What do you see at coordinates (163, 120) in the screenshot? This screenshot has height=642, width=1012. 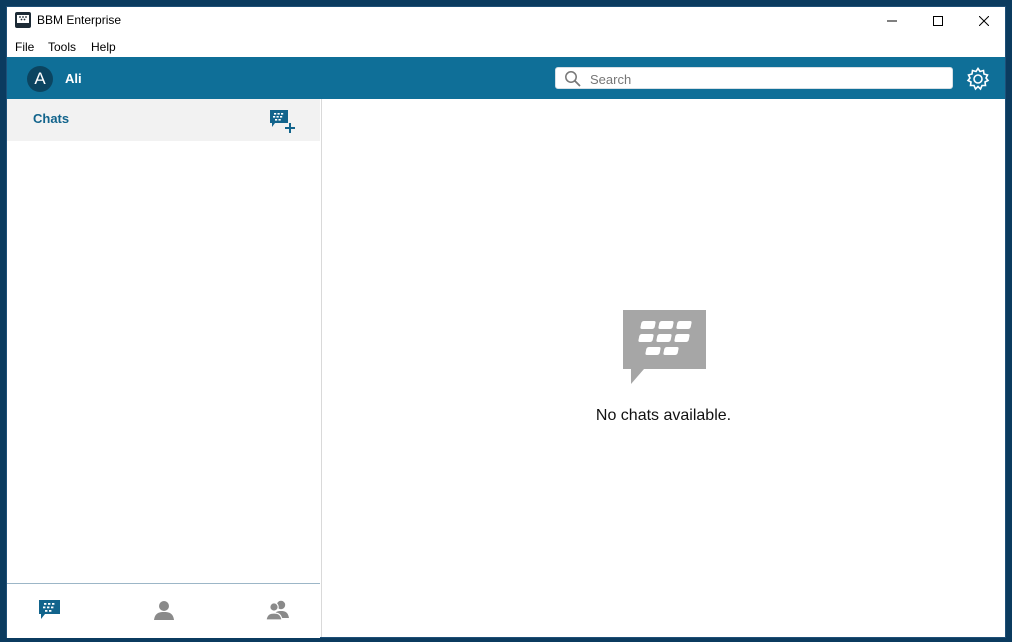 I see `chats-section-header: Chats` at bounding box center [163, 120].